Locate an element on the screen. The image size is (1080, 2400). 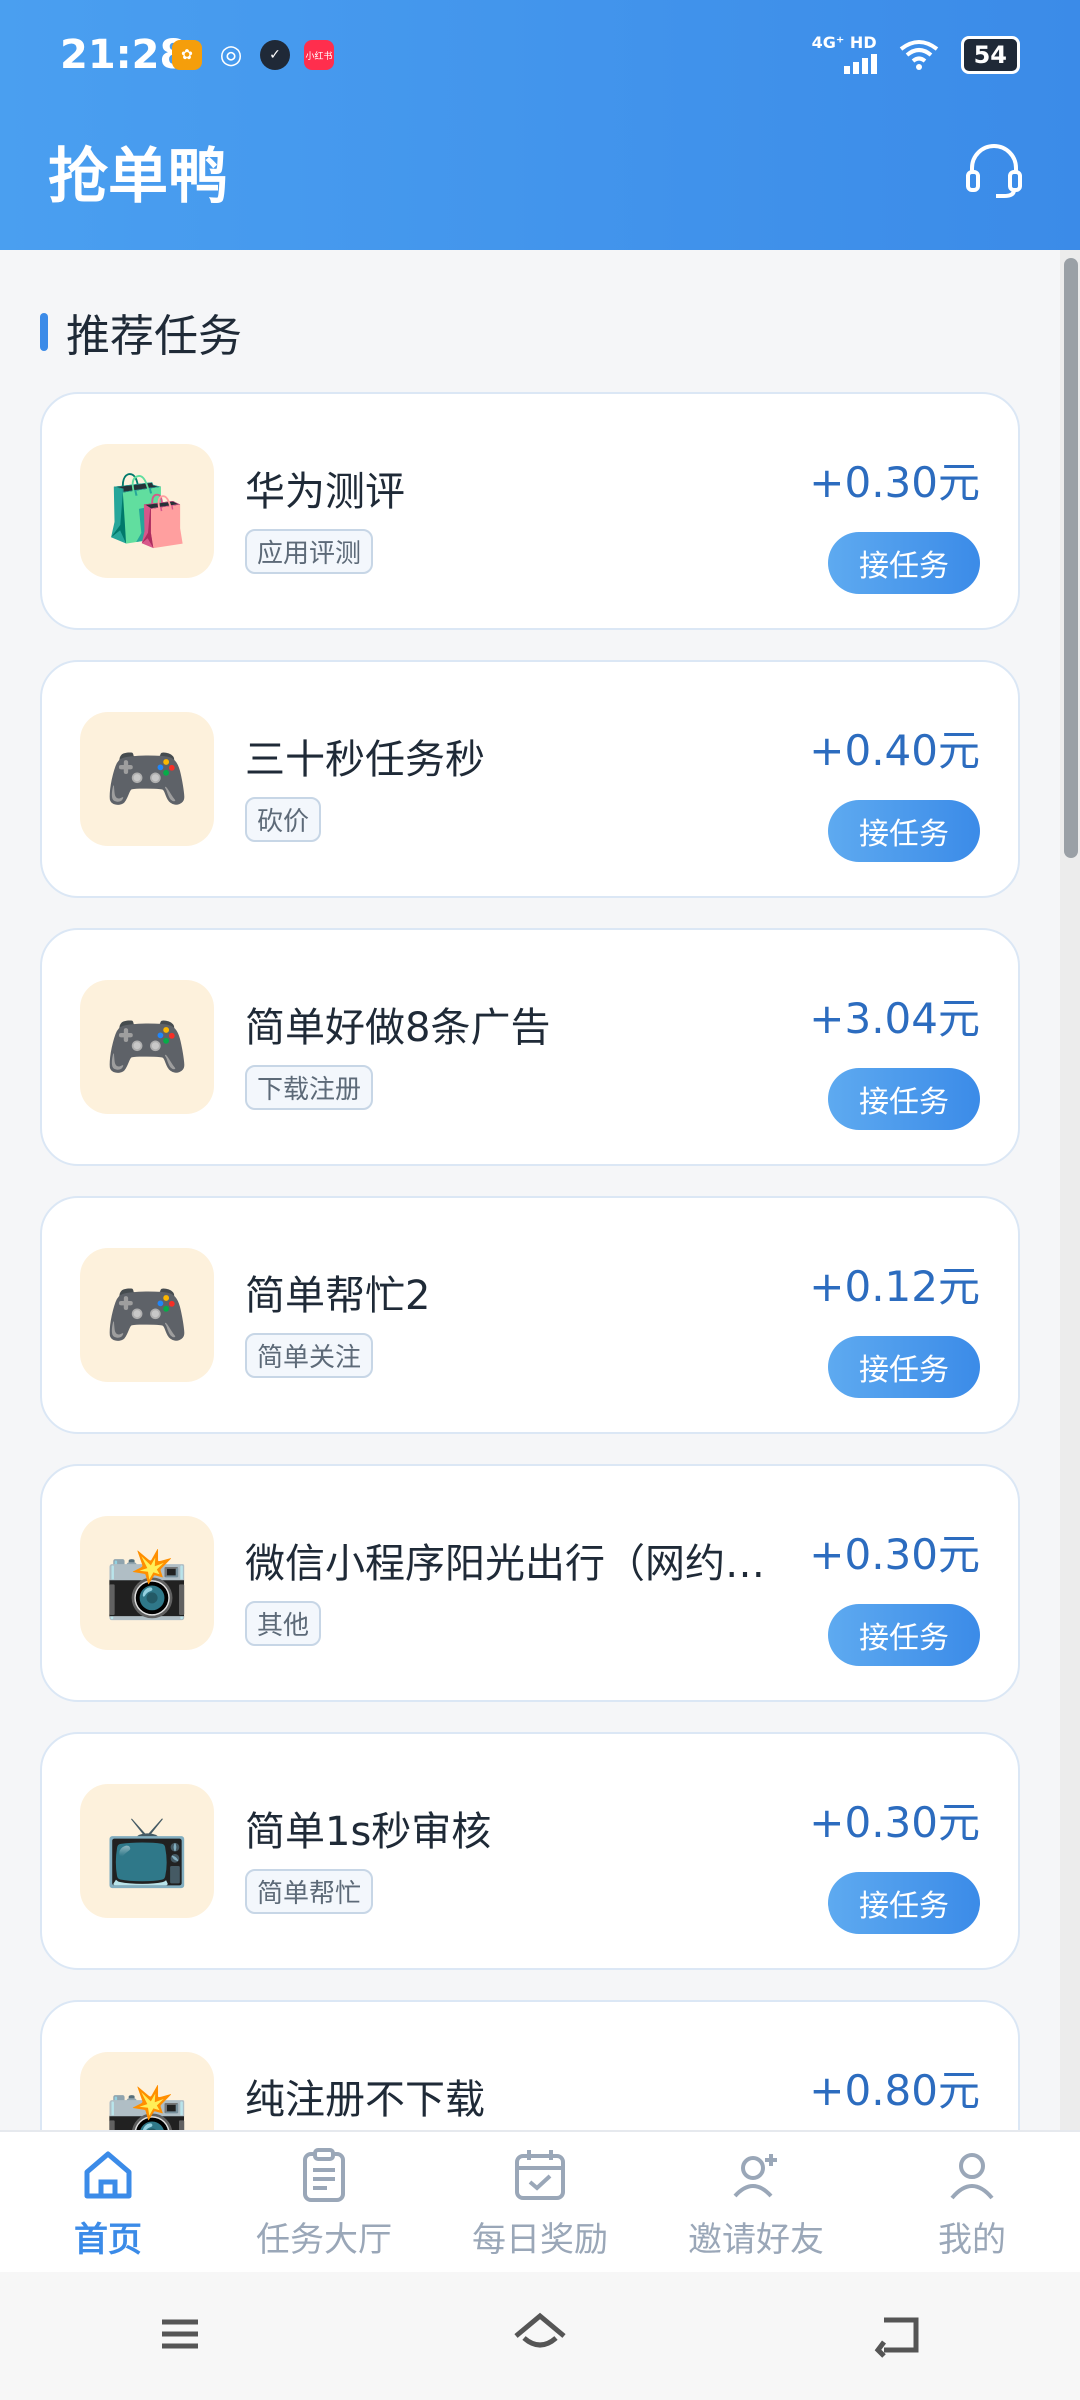
wechat-icon: ◎ is located at coordinates (231, 55).